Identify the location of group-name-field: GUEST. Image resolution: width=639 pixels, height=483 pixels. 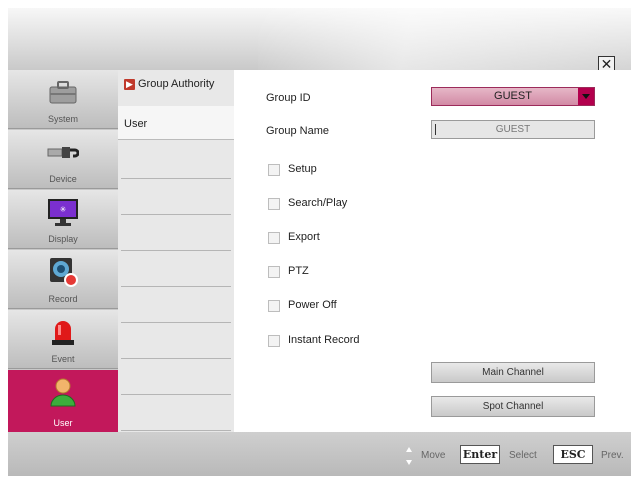
(513, 129).